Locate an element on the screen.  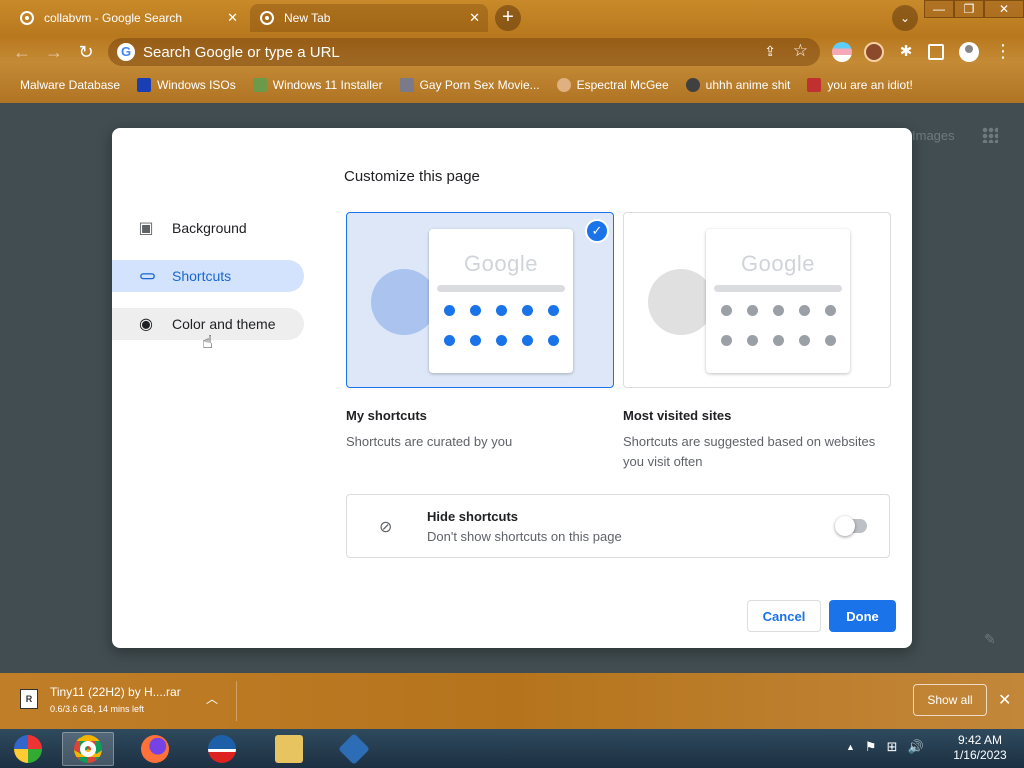
customize-pencil-icon: ✎ is located at coordinates (990, 639).